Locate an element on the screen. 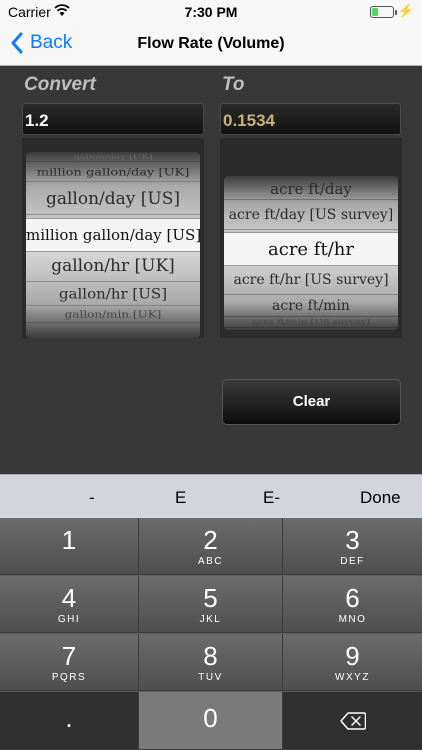 The width and height of the screenshot is (422, 750). key-7: 7 PQRS is located at coordinates (69, 662).